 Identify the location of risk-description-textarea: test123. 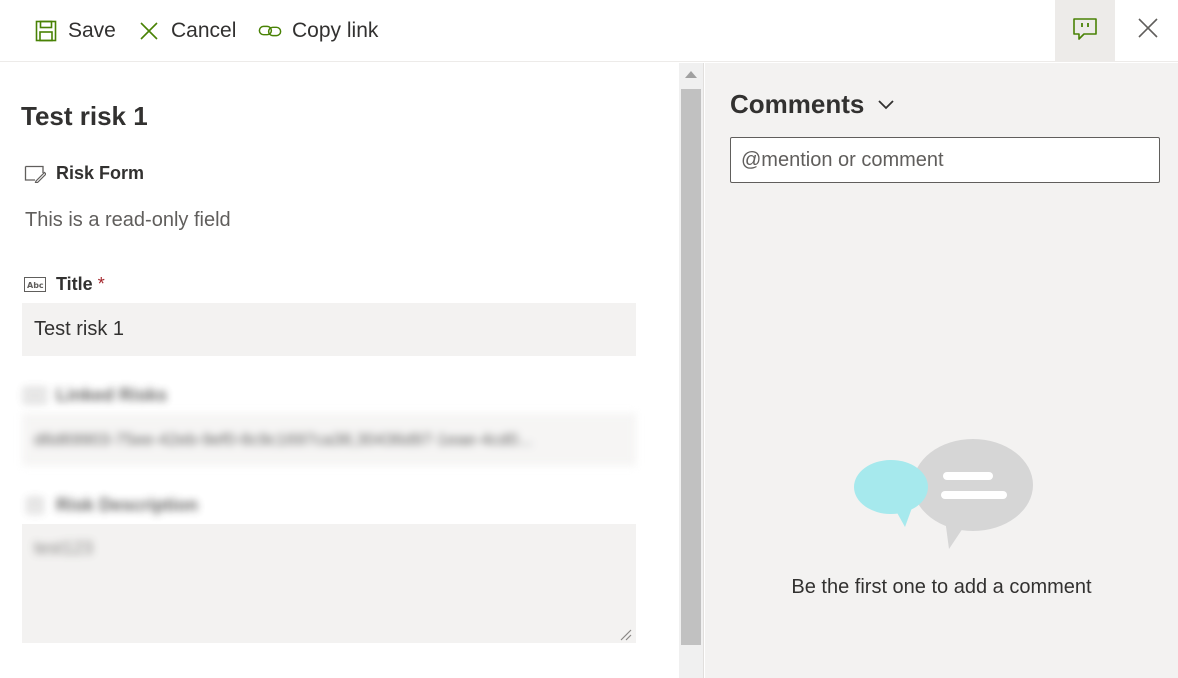
(329, 583).